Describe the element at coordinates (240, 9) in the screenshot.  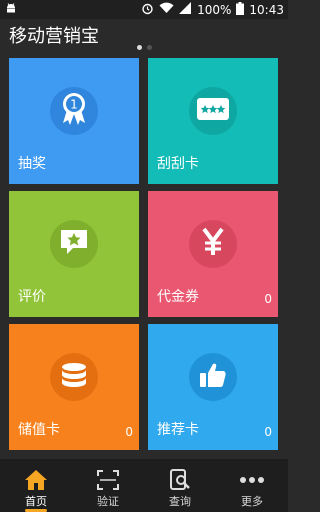
I see `battery-icon` at that location.